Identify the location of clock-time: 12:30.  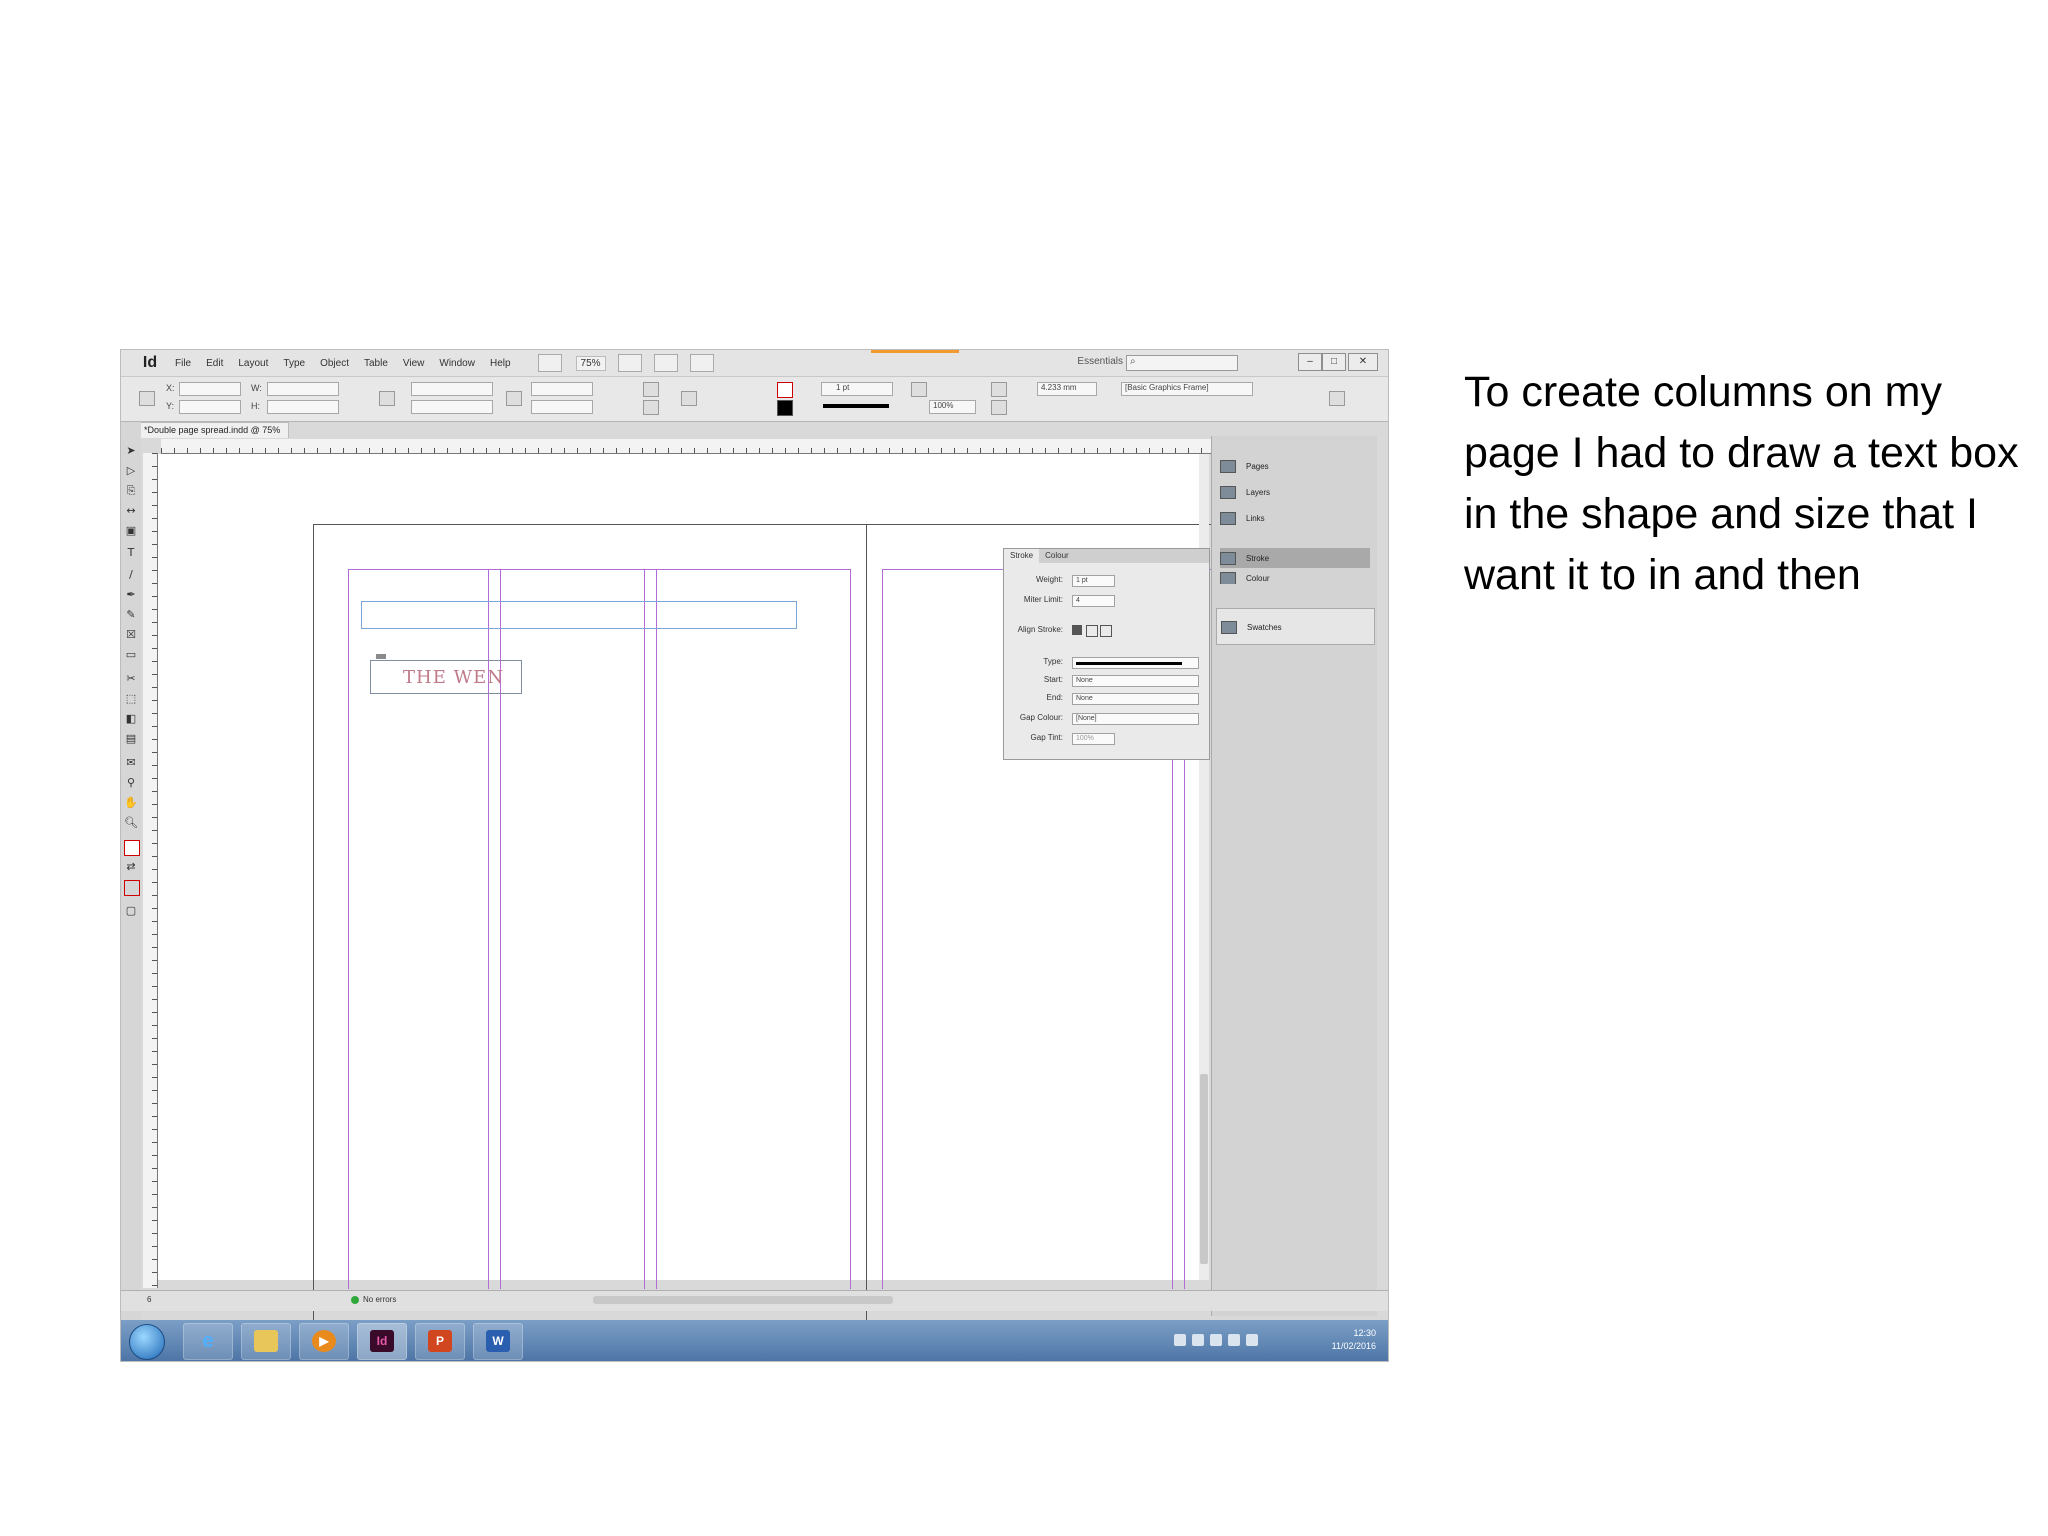
(1364, 1333).